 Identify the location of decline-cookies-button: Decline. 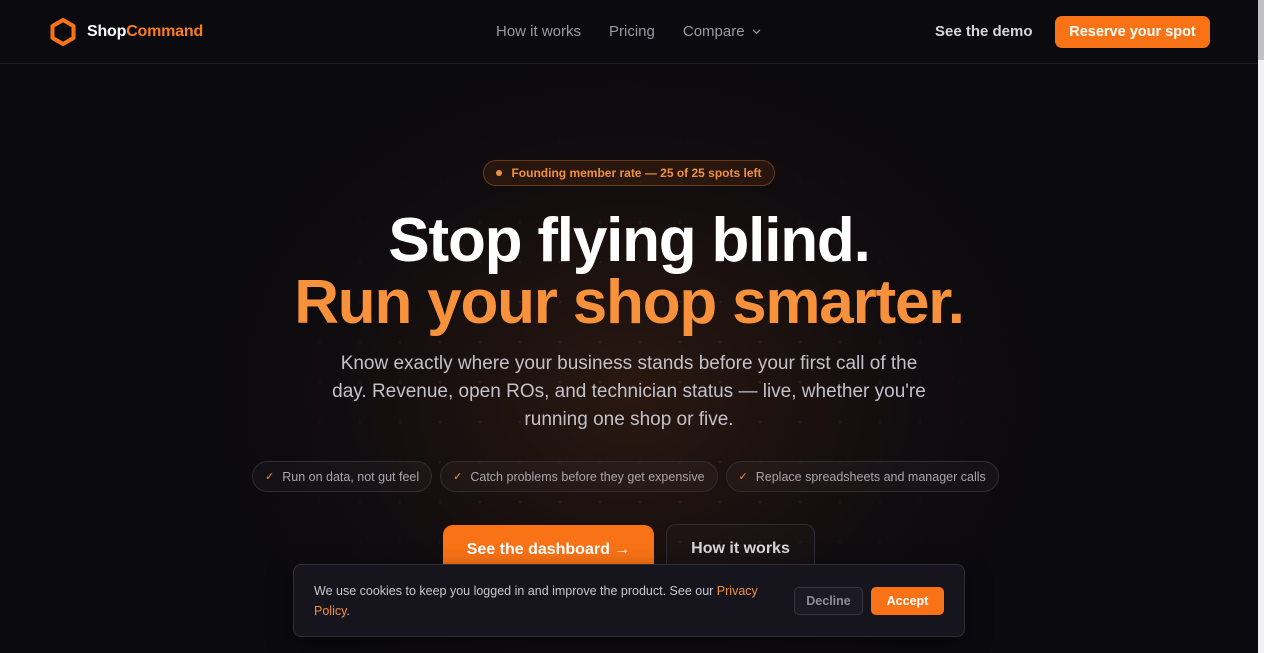
(828, 601).